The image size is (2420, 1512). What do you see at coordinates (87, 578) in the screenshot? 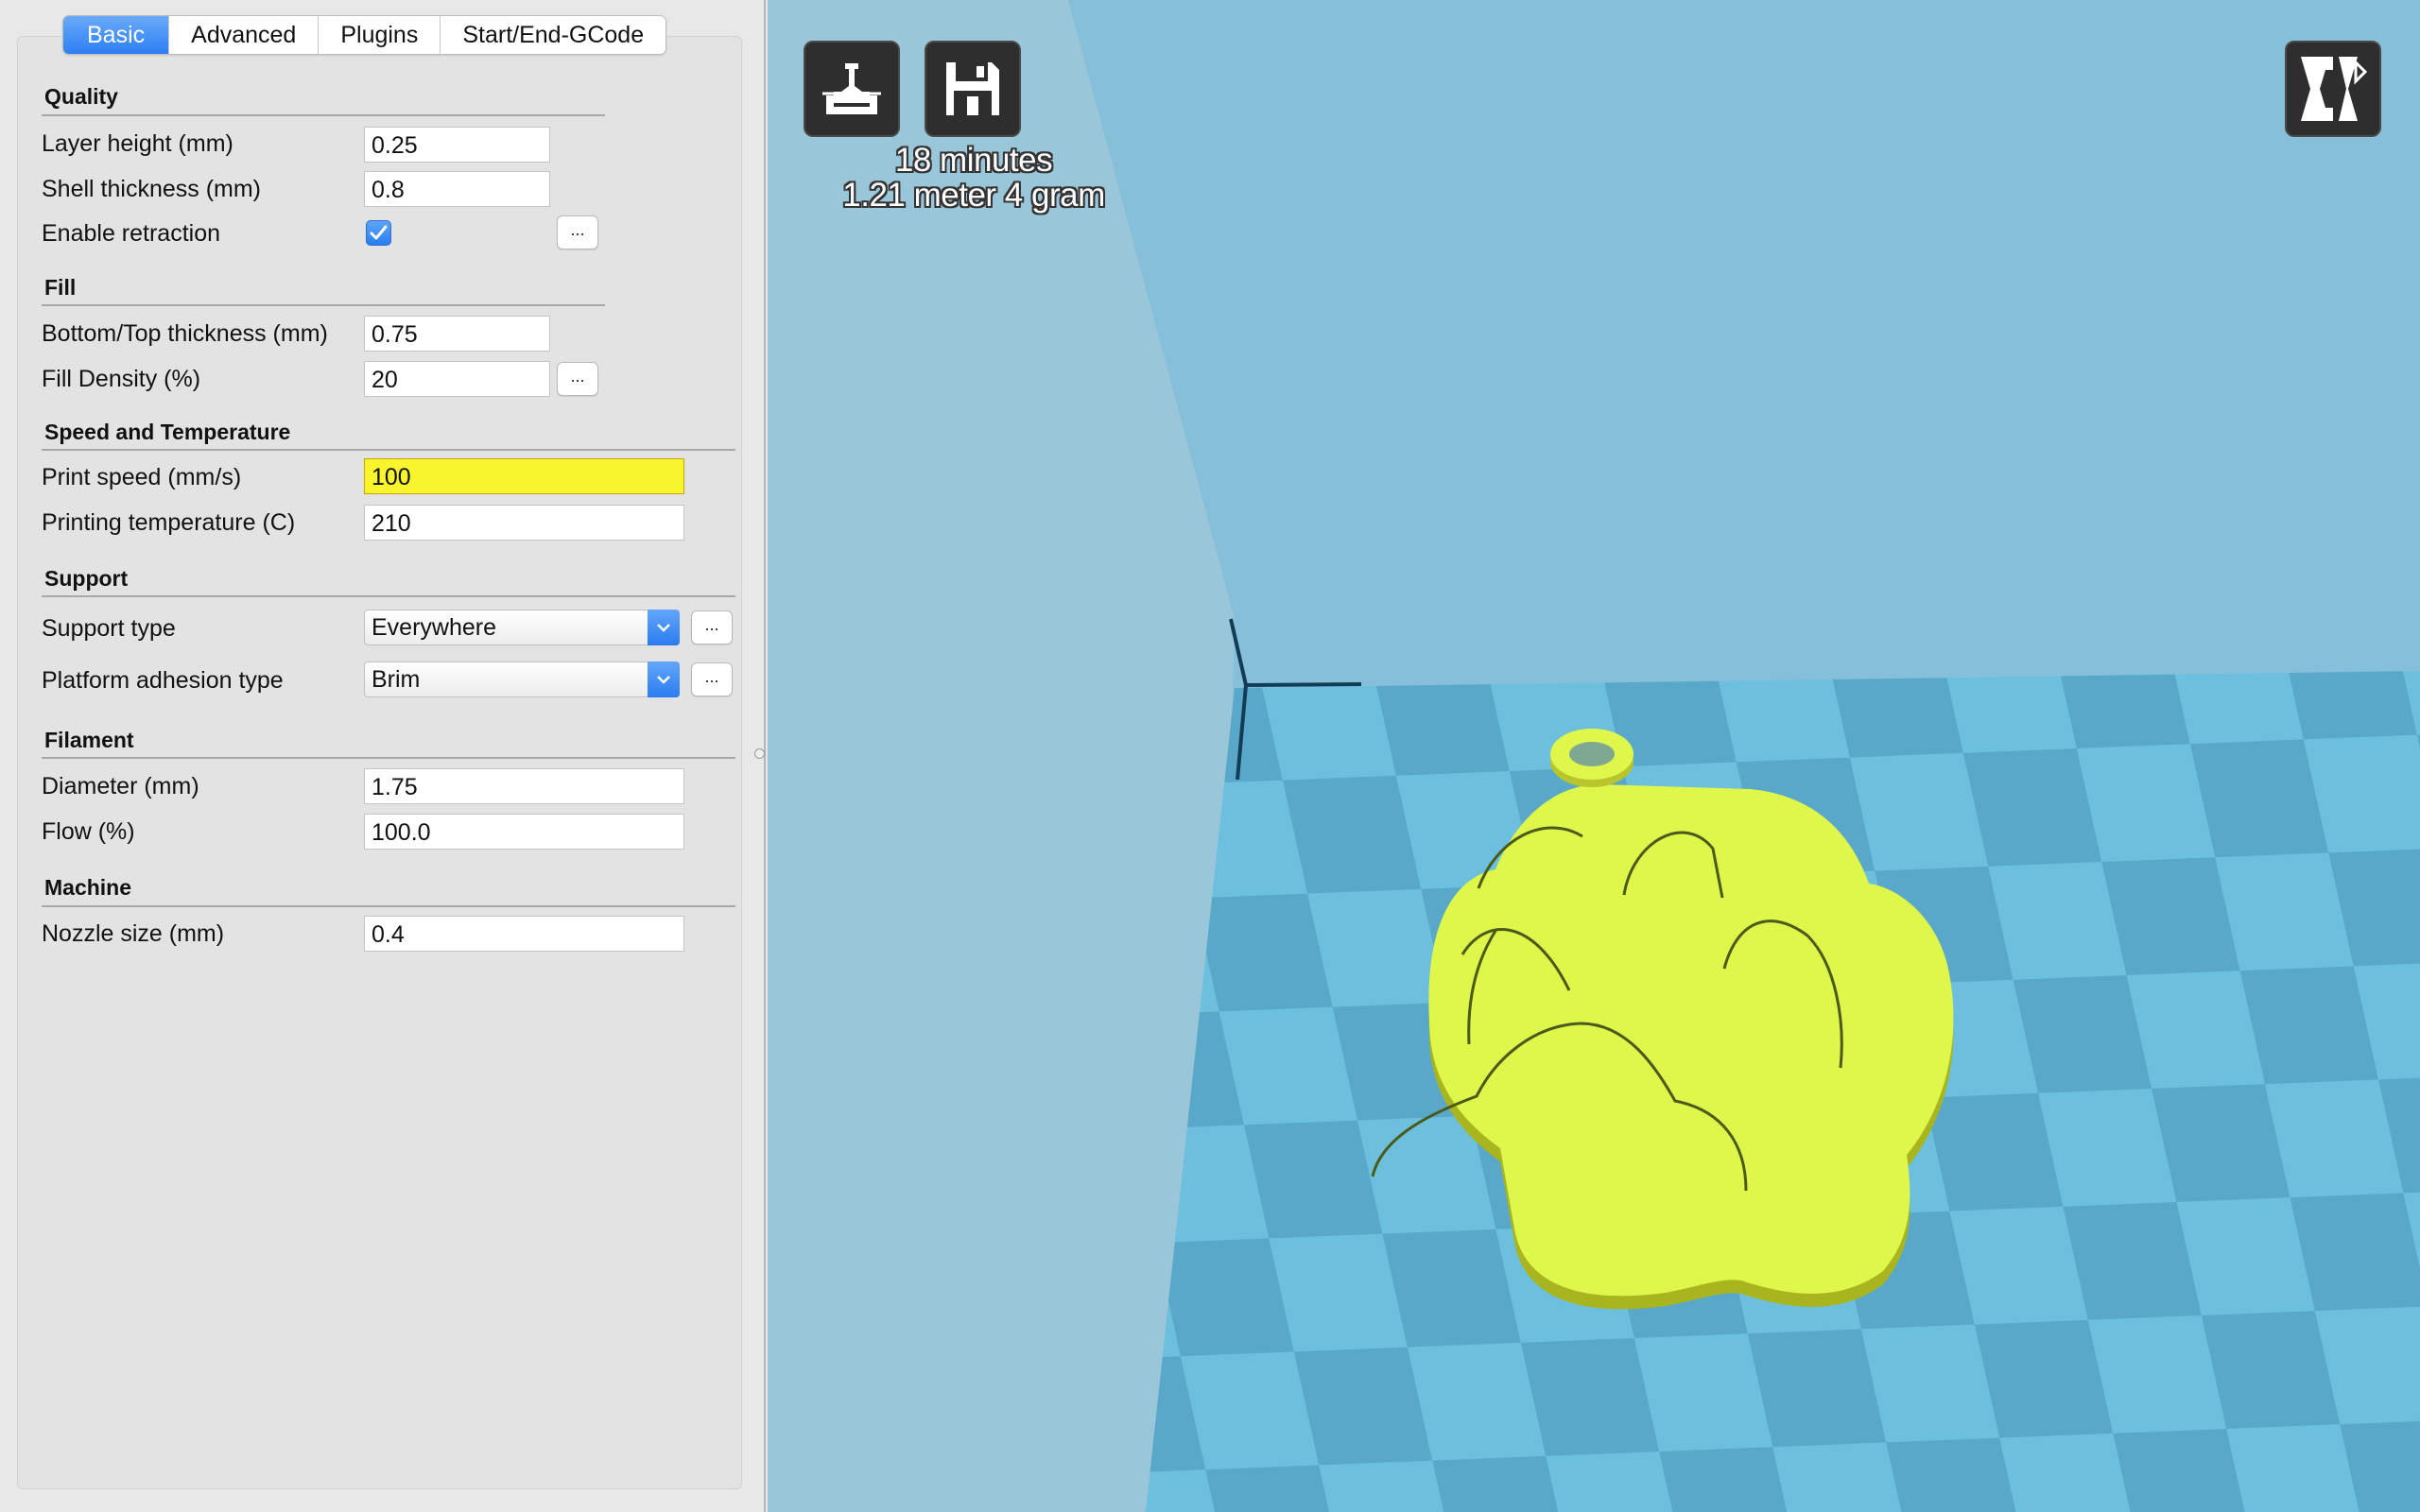
I see `section-title-support: Support` at bounding box center [87, 578].